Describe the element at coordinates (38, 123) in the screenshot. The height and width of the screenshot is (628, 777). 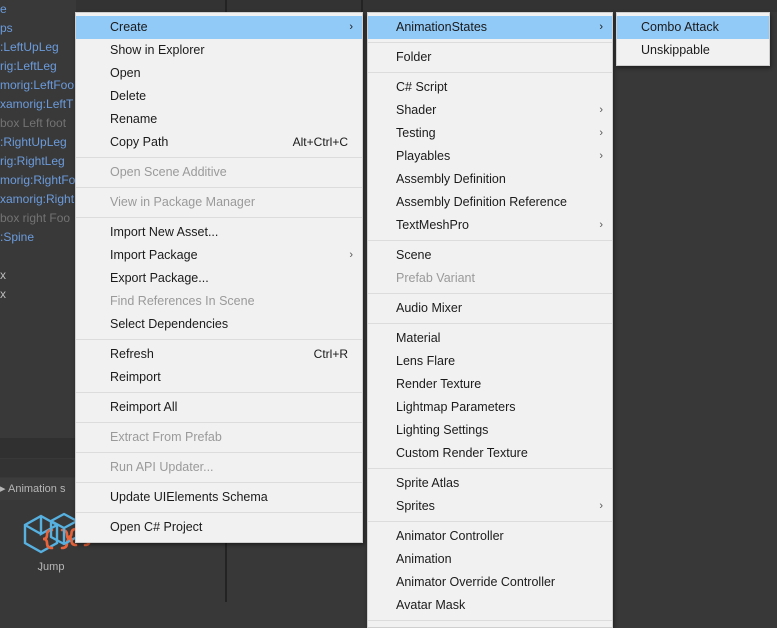
I see `hierarchy-row: box Left foot` at that location.